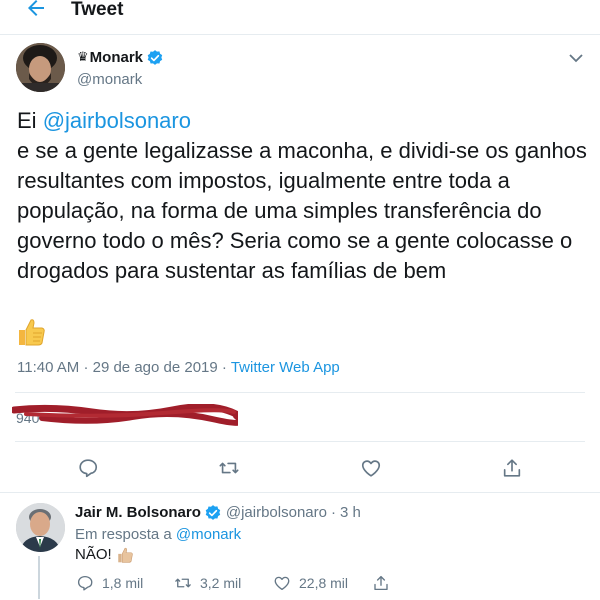 The width and height of the screenshot is (600, 600). Describe the element at coordinates (221, 583) in the screenshot. I see `retweet-count: 3,2 mil` at that location.